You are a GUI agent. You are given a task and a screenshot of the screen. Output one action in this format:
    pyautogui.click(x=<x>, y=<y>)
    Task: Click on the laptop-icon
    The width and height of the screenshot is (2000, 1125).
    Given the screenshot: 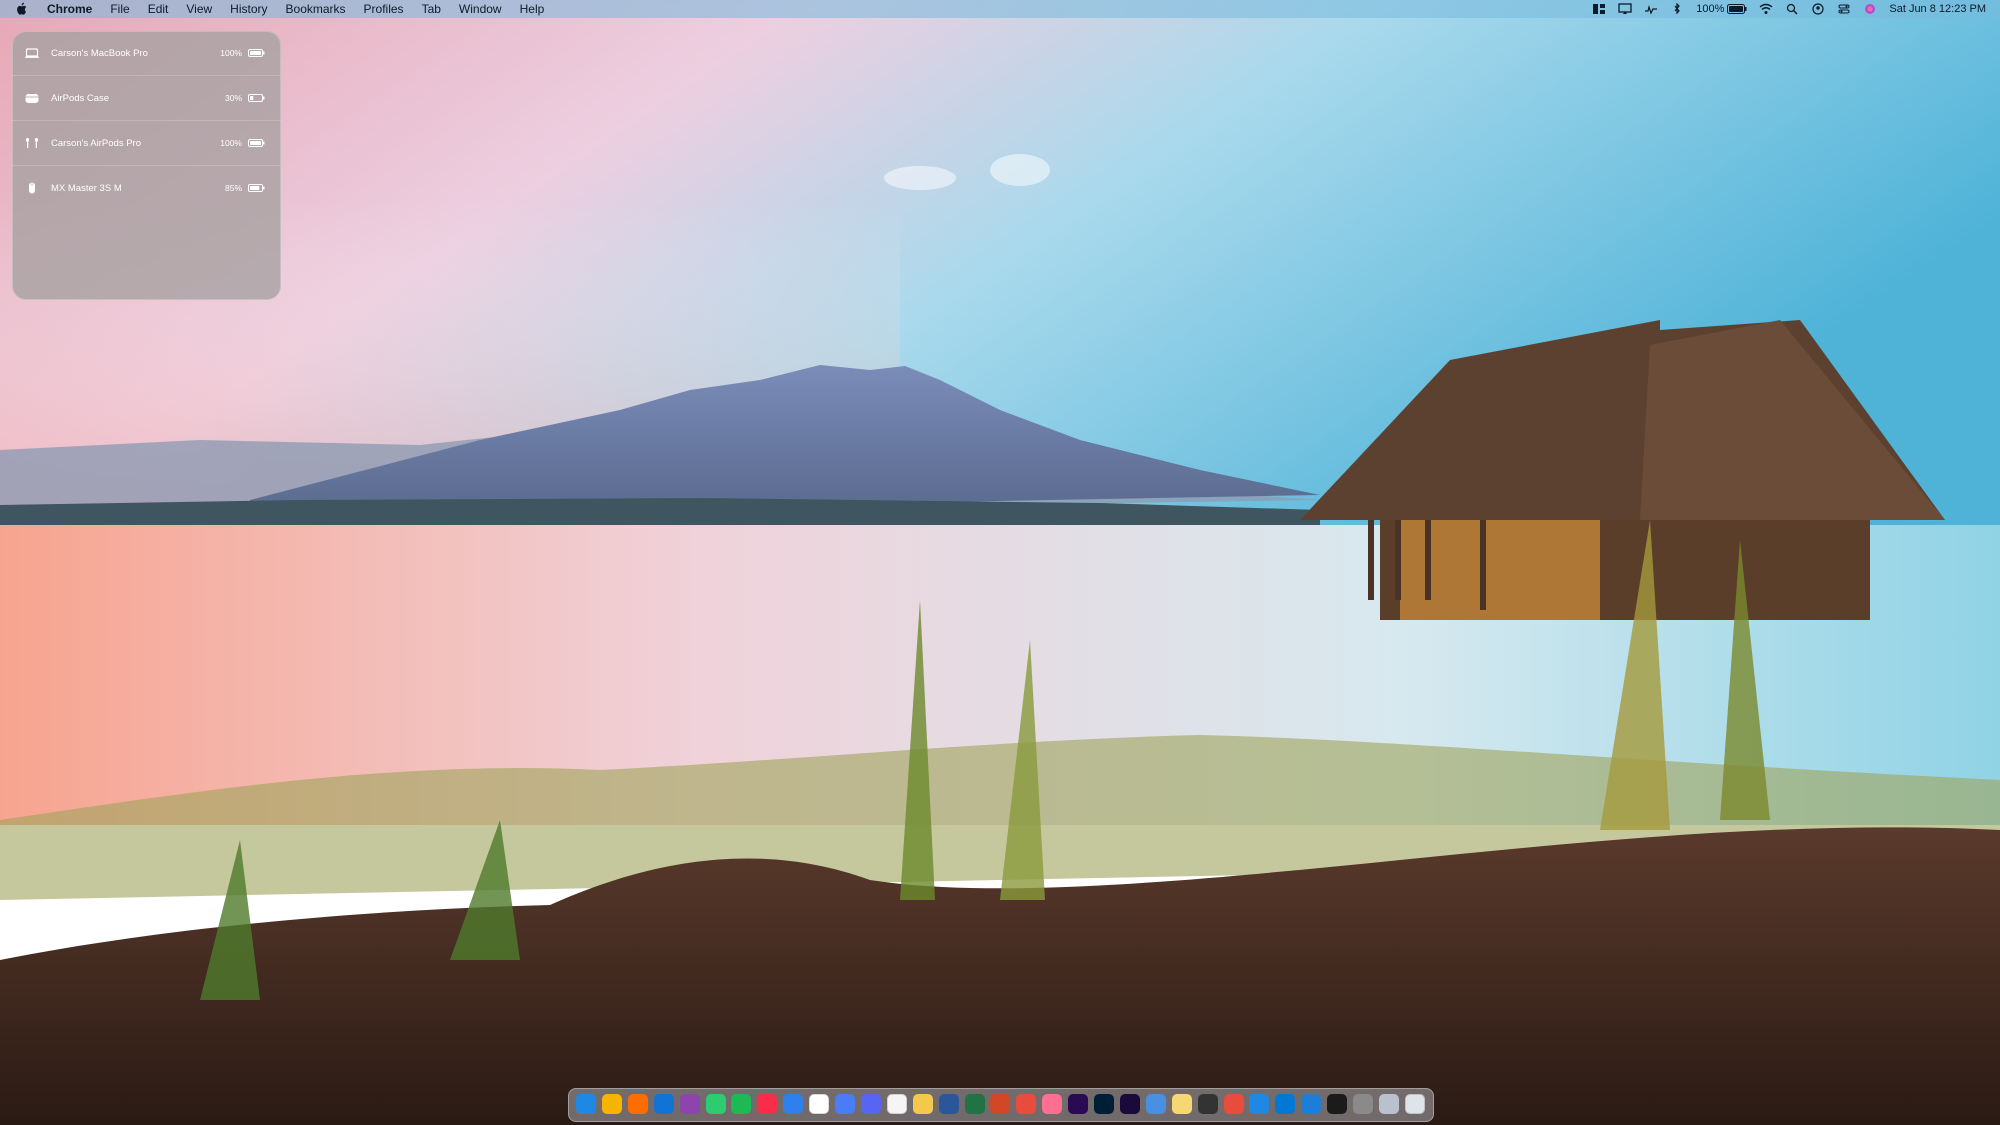 What is the action you would take?
    pyautogui.click(x=32, y=53)
    